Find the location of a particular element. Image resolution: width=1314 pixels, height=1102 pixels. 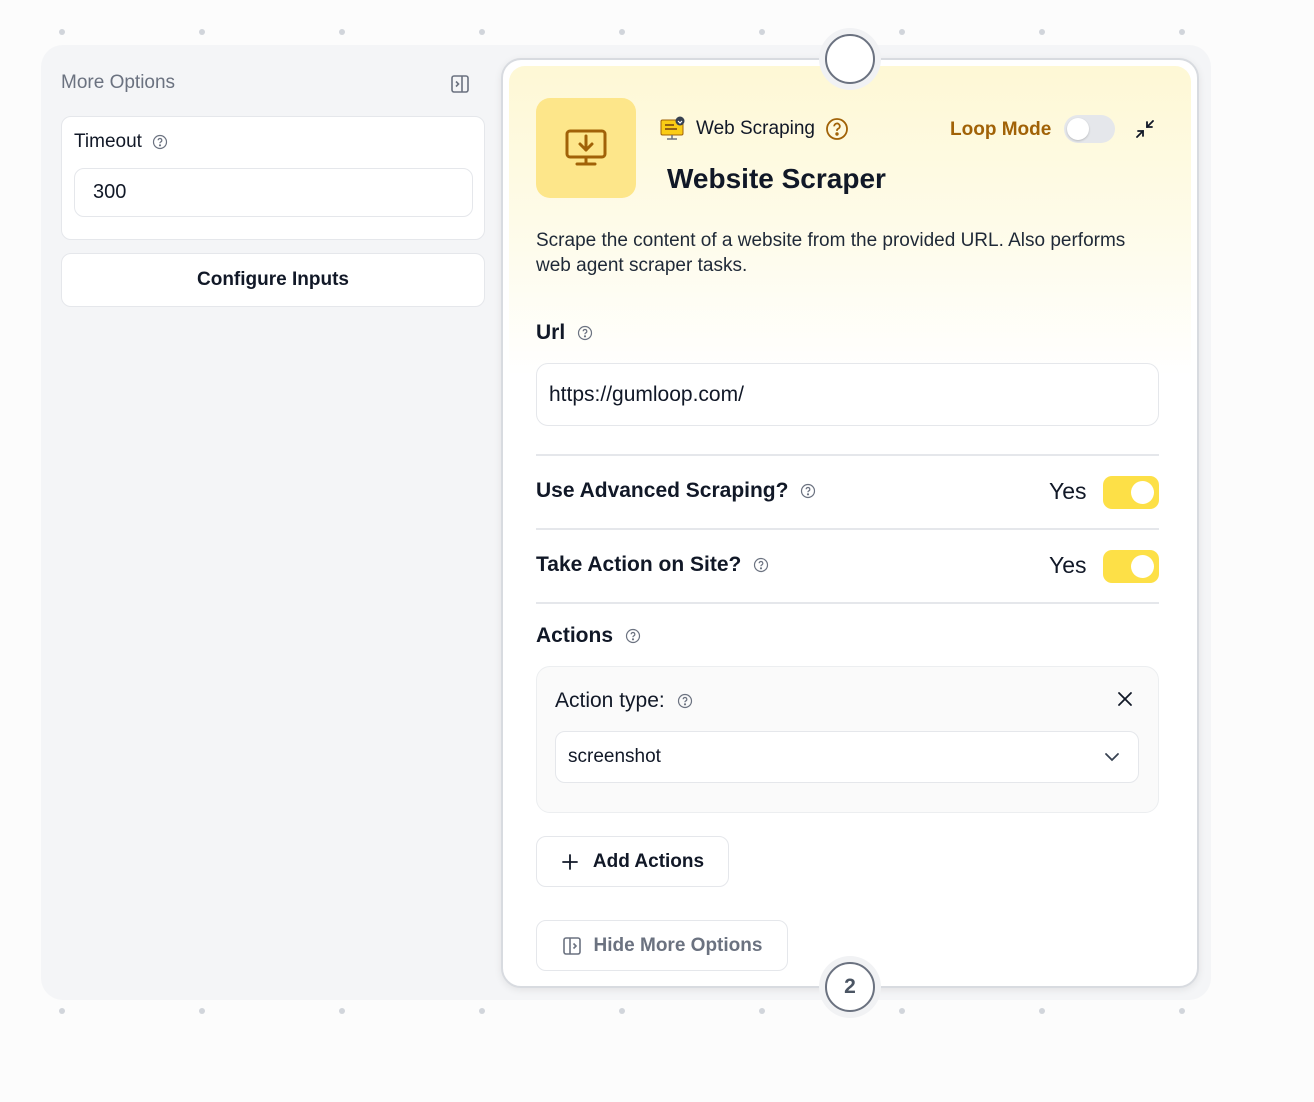

hide-more-options-button: Hide More Options is located at coordinates (662, 945).